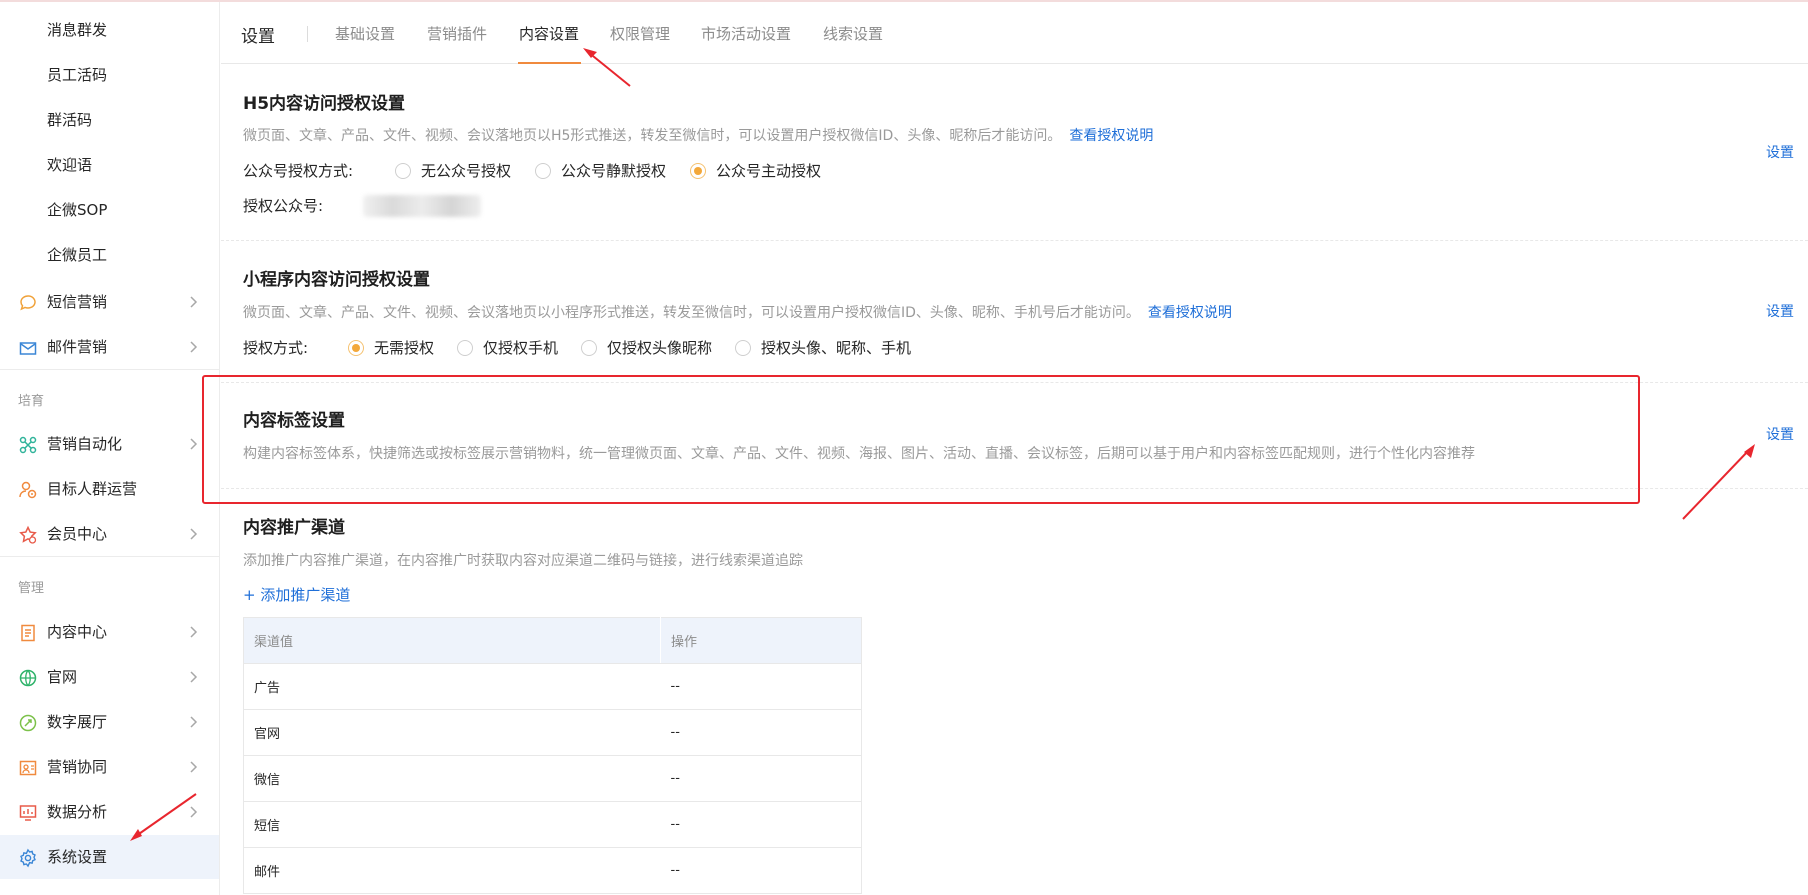  I want to click on sidebar-item-automation: 营销自动化, so click(109, 444).